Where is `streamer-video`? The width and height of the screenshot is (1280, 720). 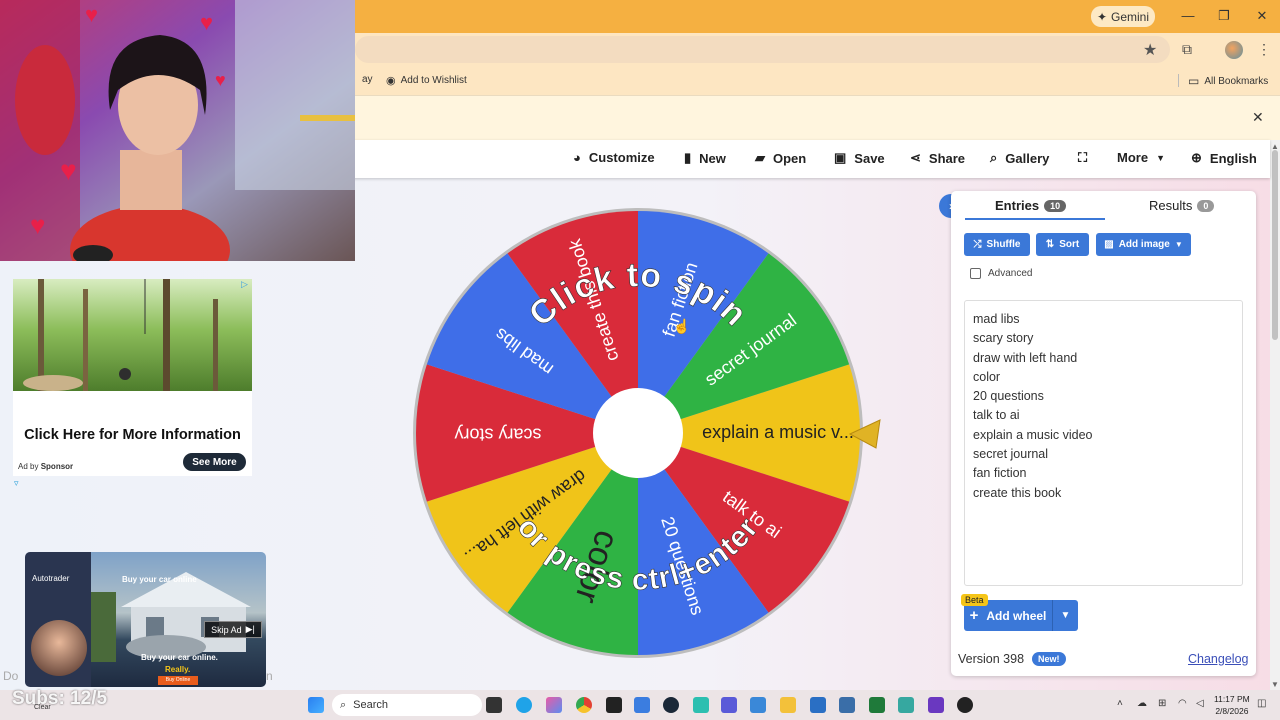 streamer-video is located at coordinates (177, 130).